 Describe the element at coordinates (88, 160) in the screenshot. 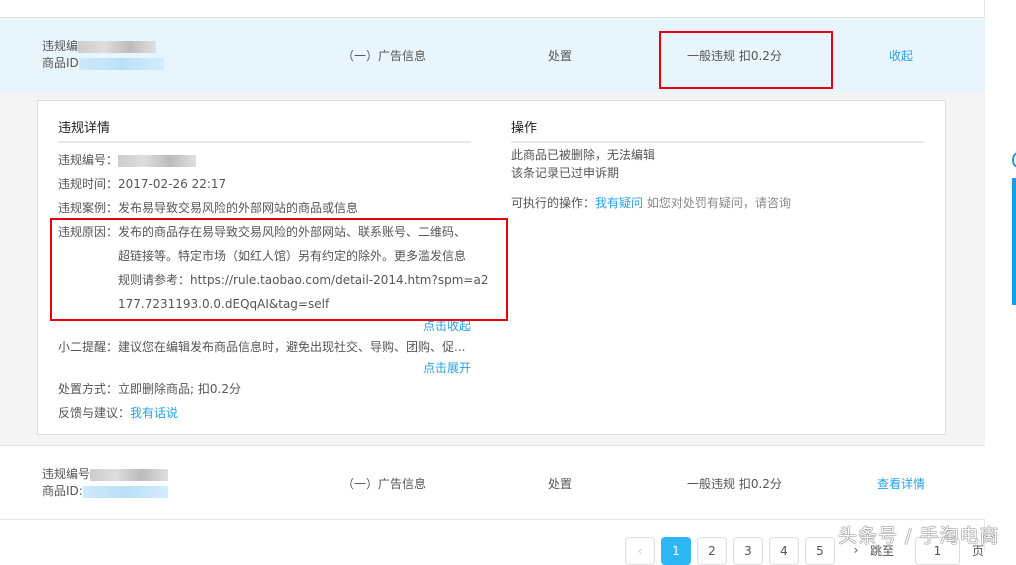

I see `no-label: 违规编号：` at that location.